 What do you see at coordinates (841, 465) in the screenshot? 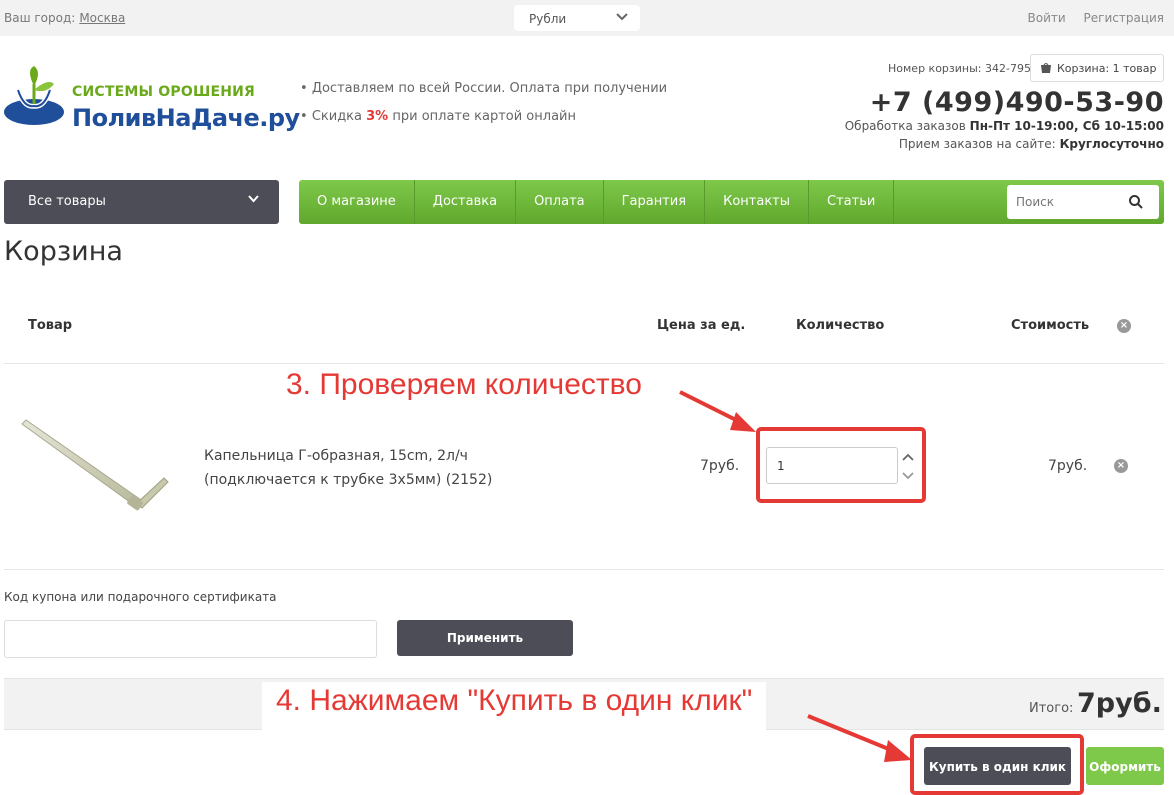
I see `annotation-highlight-quantity` at bounding box center [841, 465].